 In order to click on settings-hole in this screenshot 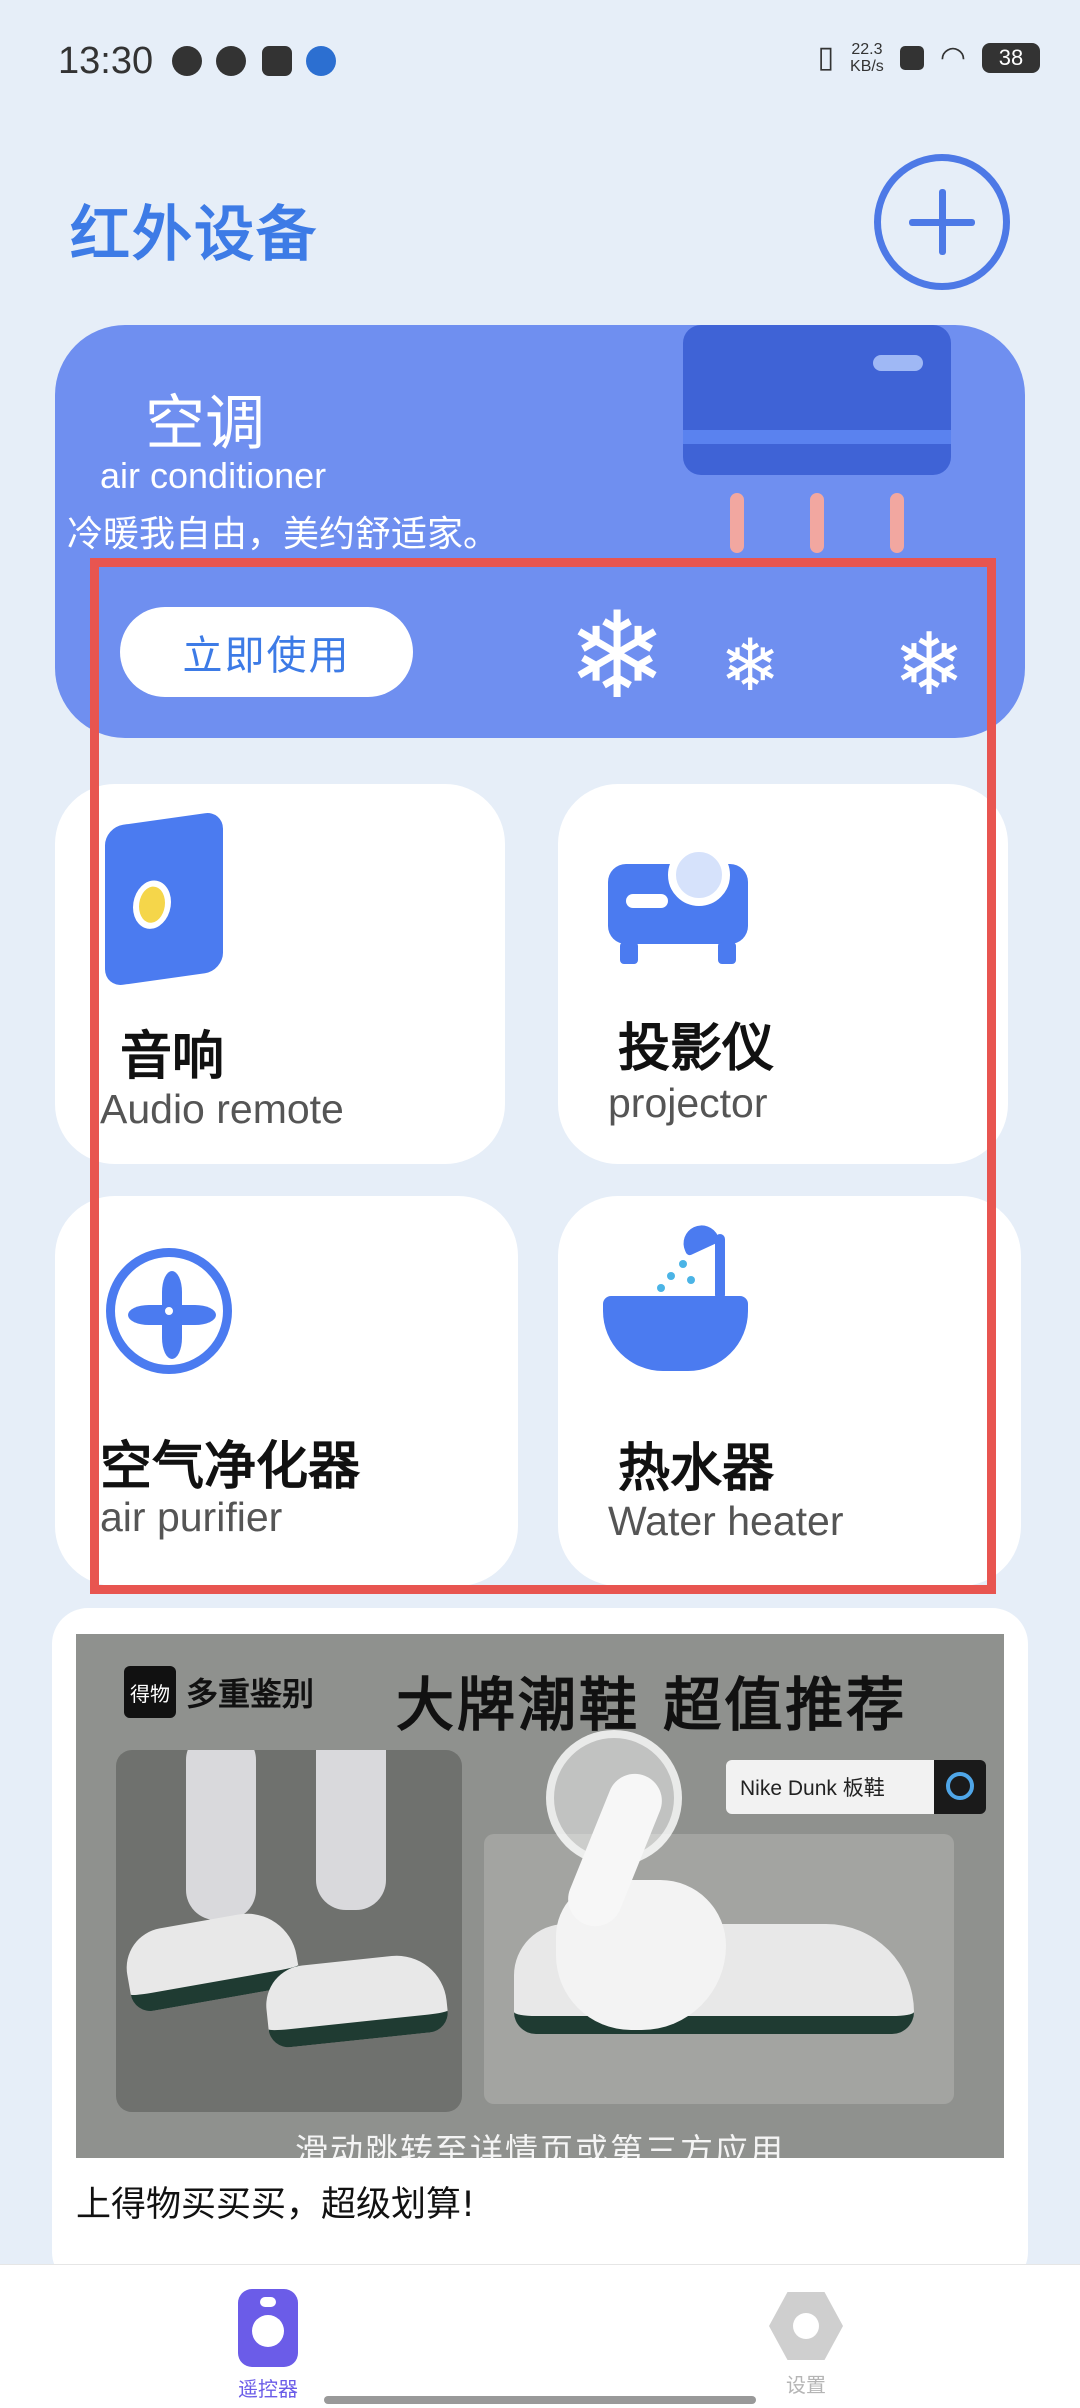, I will do `click(806, 2326)`.